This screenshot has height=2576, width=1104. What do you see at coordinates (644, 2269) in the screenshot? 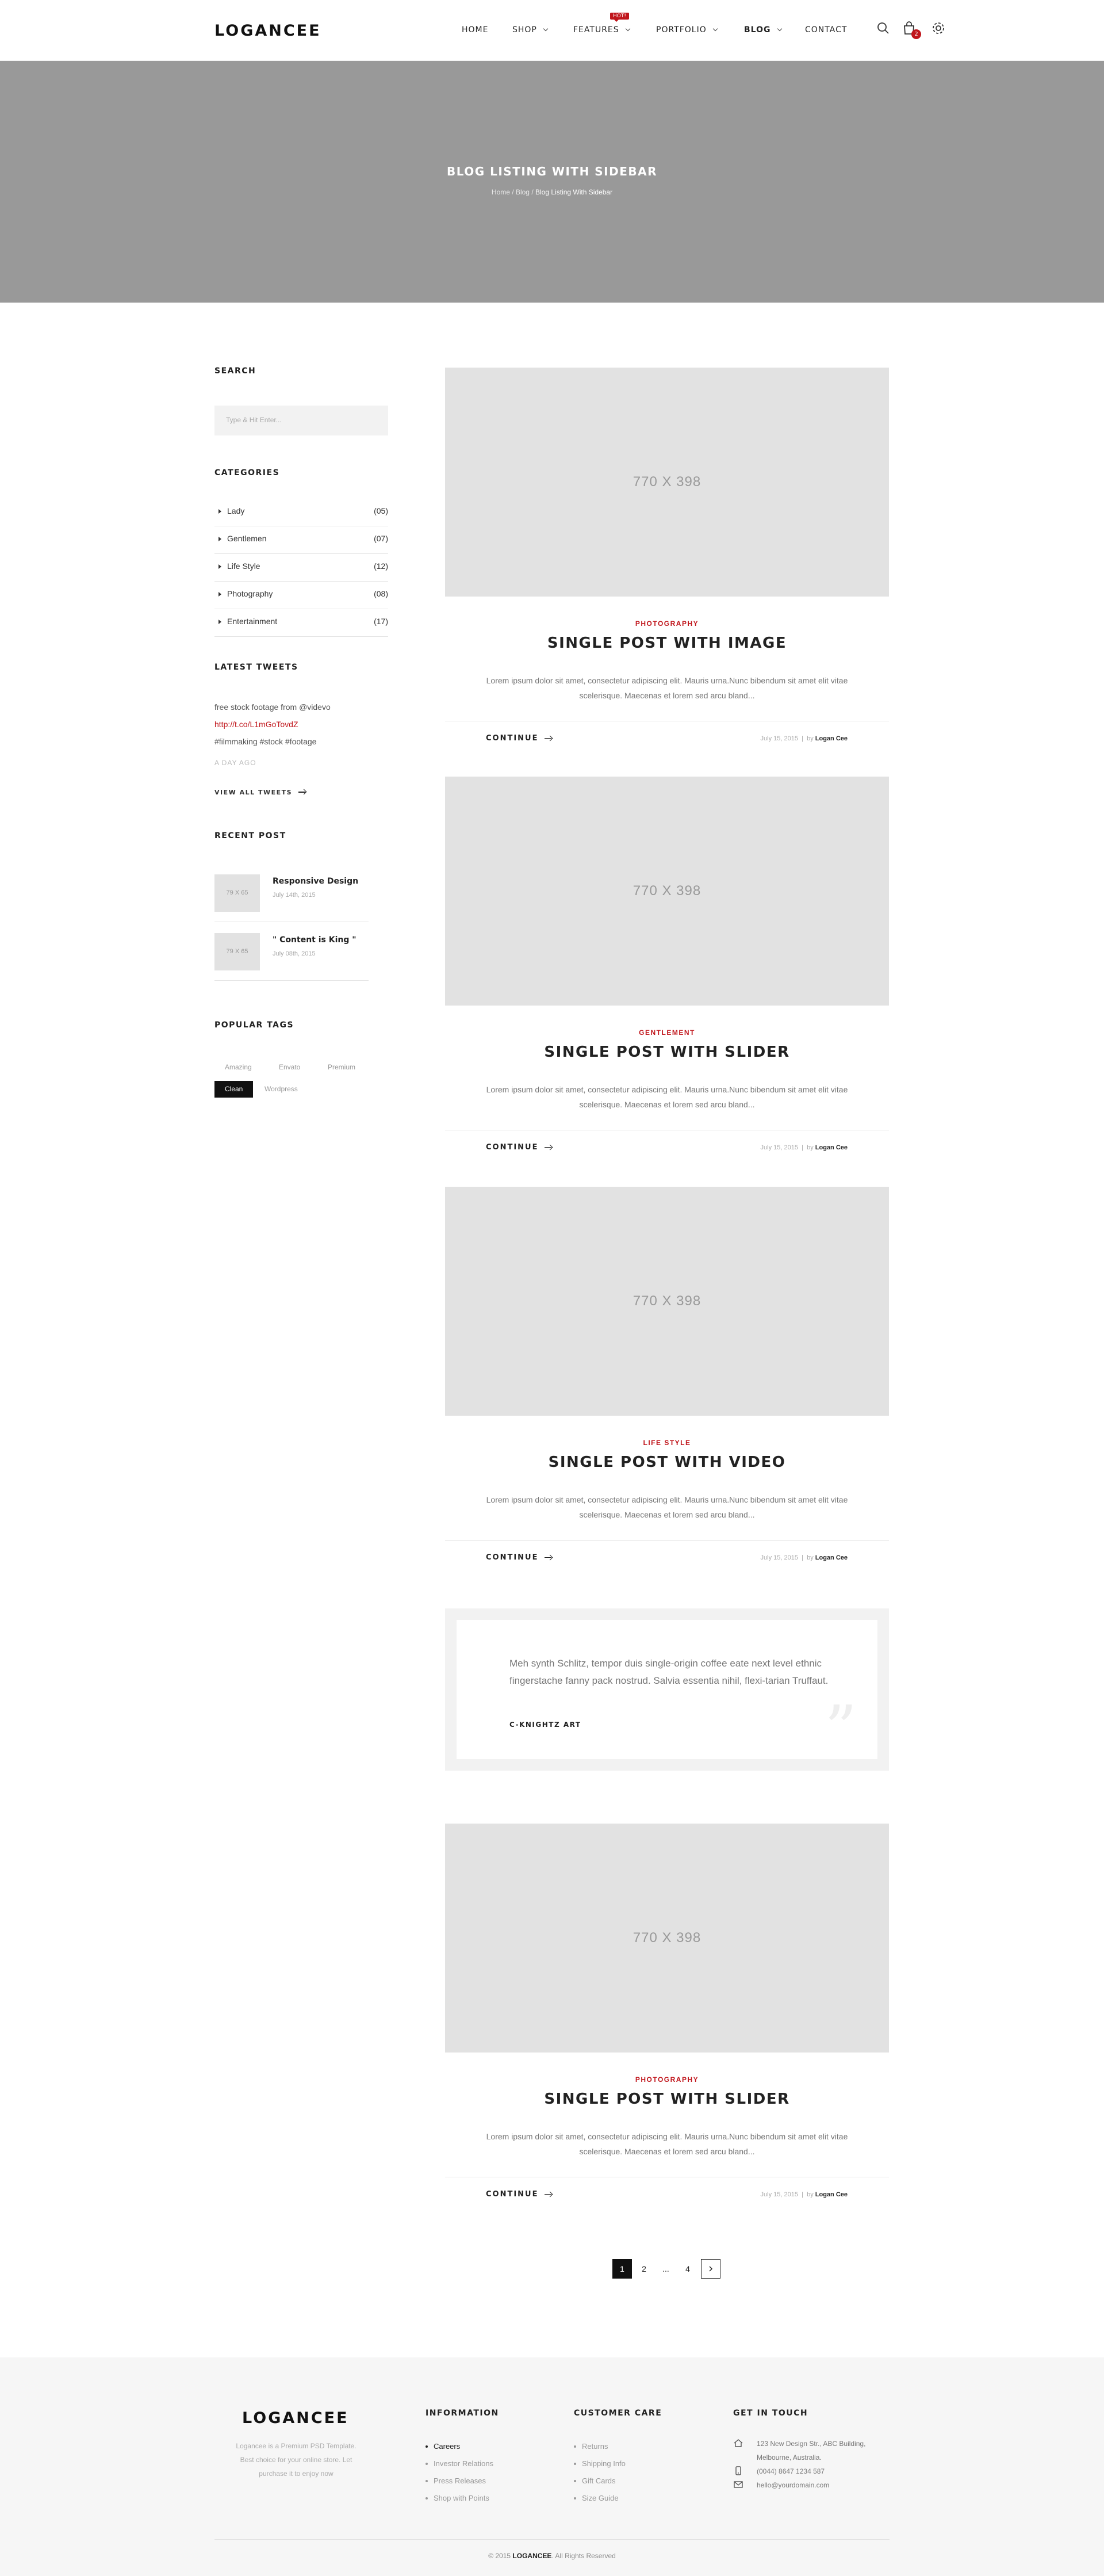
I see `page-2-button: 2` at bounding box center [644, 2269].